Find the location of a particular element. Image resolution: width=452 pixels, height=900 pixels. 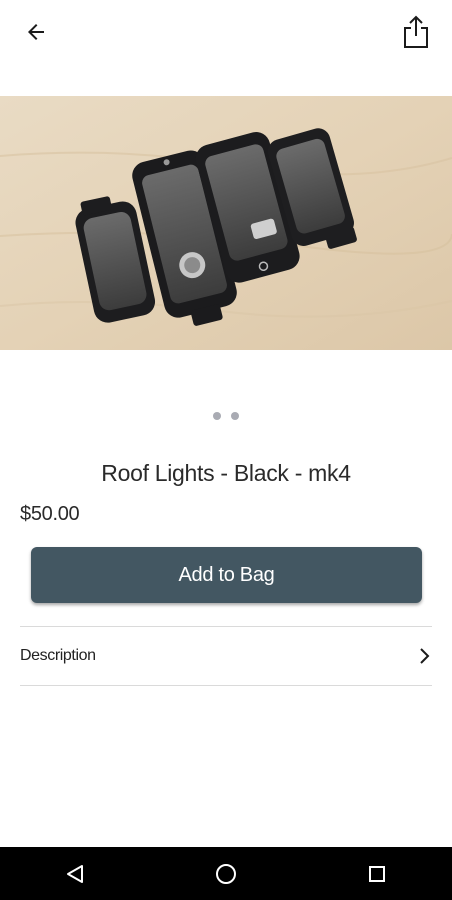

add-to-bag-label: Add to Bag is located at coordinates (226, 574).